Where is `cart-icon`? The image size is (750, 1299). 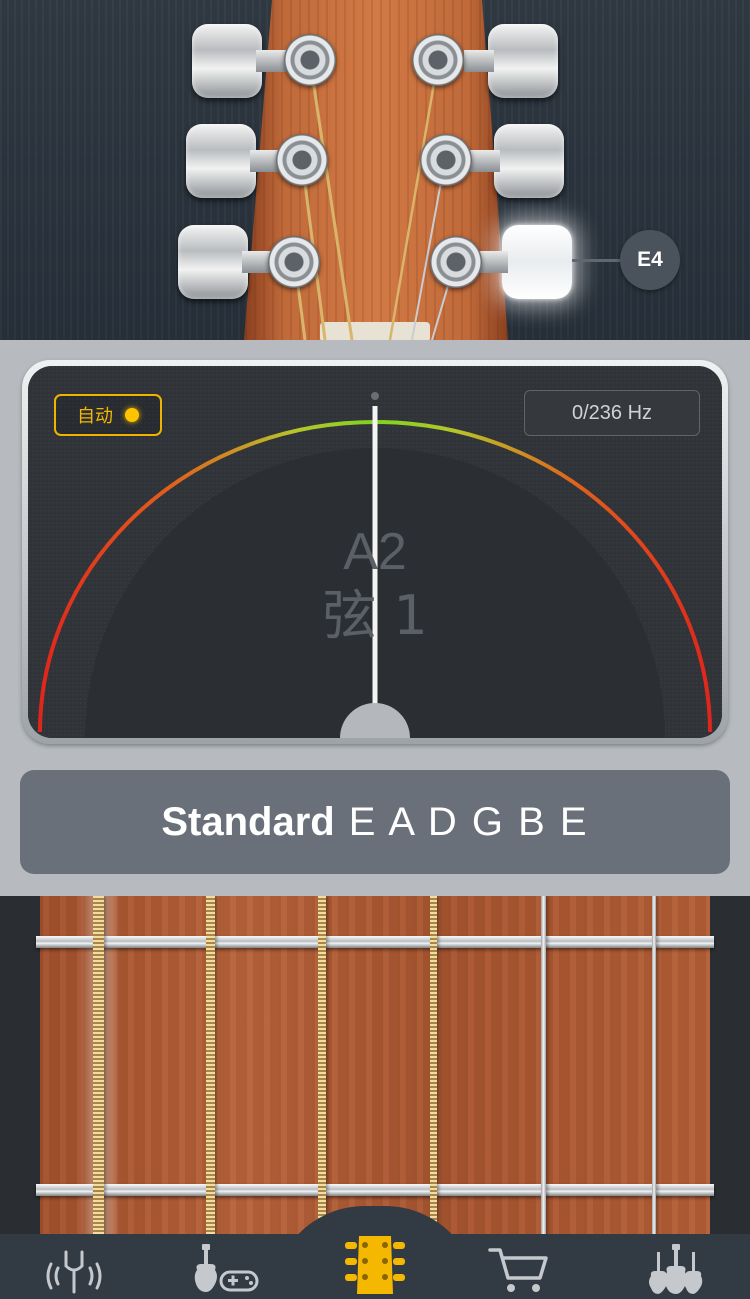
cart-icon is located at coordinates (518, 1270).